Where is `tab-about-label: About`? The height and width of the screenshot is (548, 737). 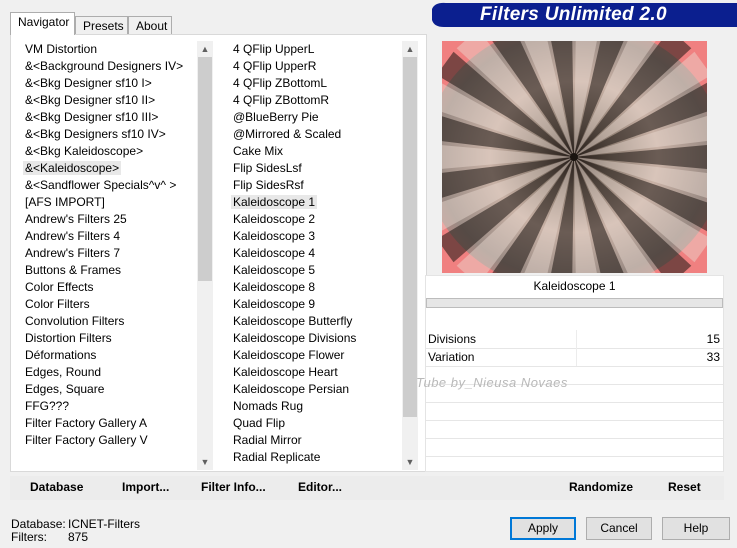
tab-about-label: About is located at coordinates (152, 26).